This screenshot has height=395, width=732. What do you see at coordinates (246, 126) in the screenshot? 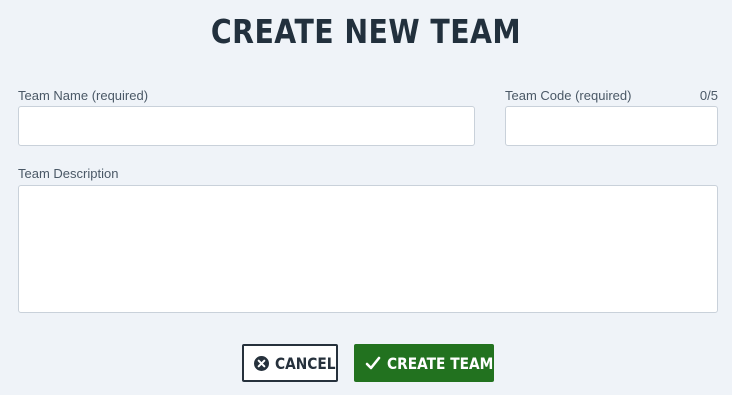
I see `team-name-input` at bounding box center [246, 126].